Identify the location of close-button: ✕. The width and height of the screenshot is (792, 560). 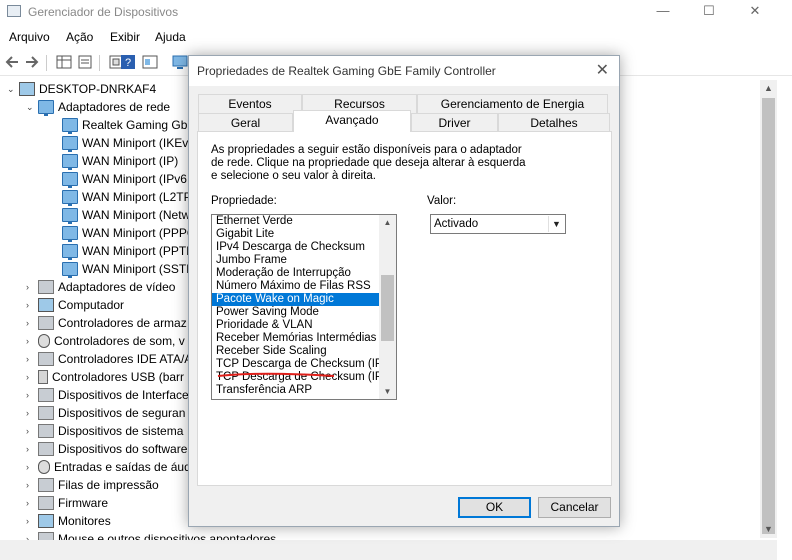
(755, 12).